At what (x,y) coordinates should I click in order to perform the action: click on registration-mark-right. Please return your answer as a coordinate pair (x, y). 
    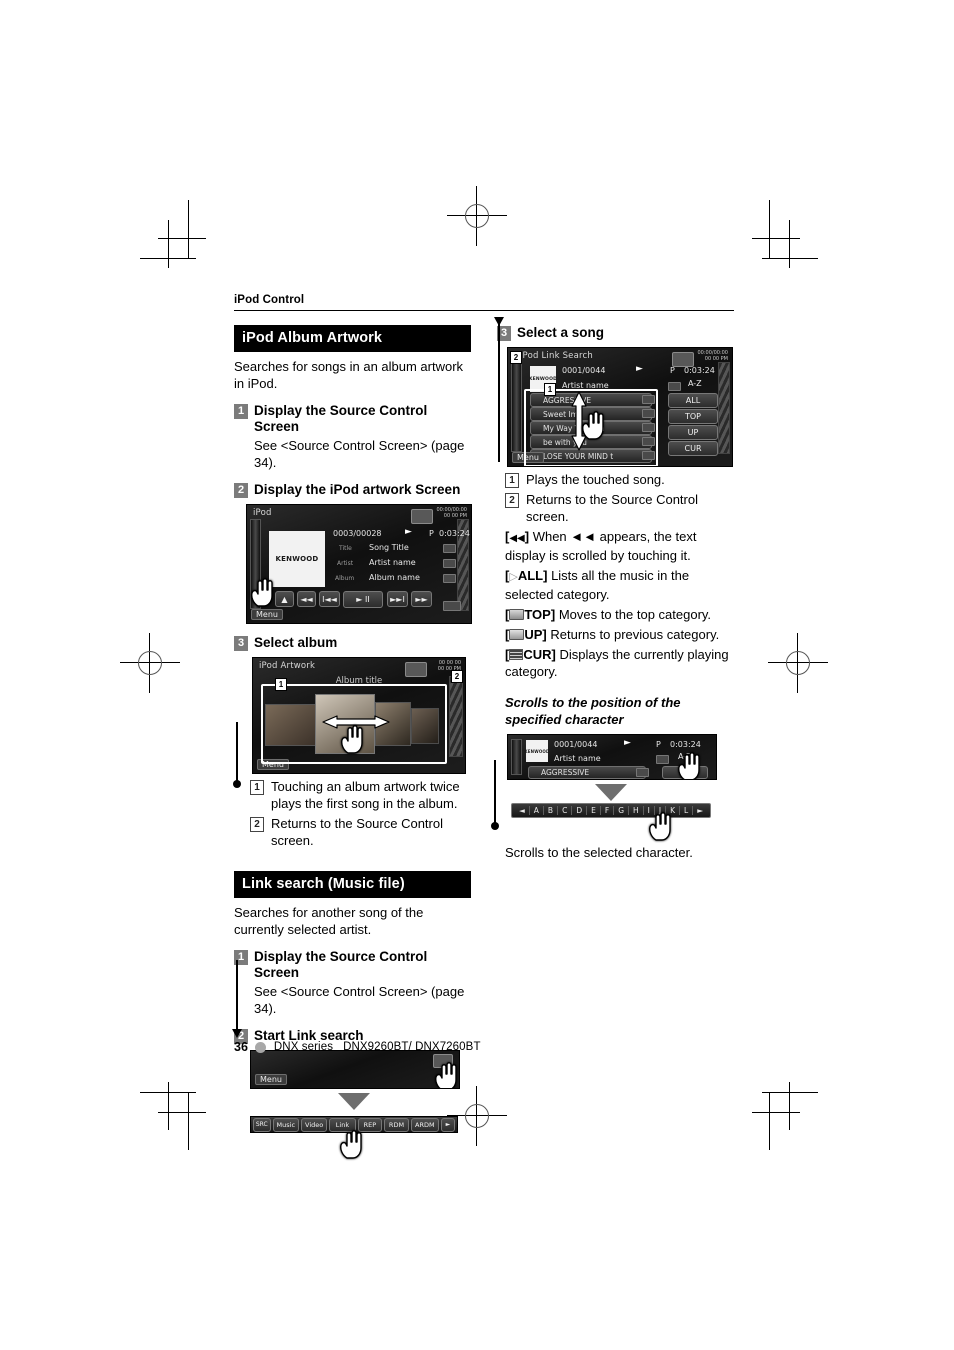
    Looking at the image, I should click on (798, 663).